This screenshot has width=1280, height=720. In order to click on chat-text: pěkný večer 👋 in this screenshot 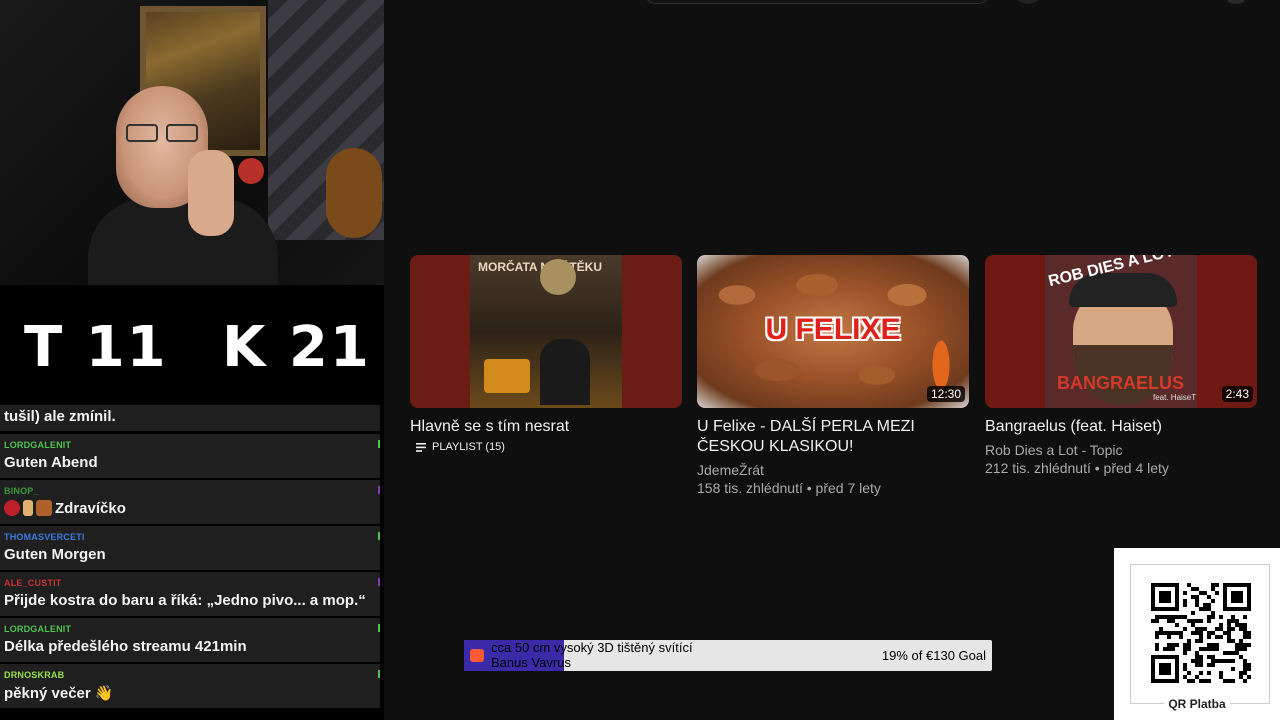, I will do `click(59, 693)`.